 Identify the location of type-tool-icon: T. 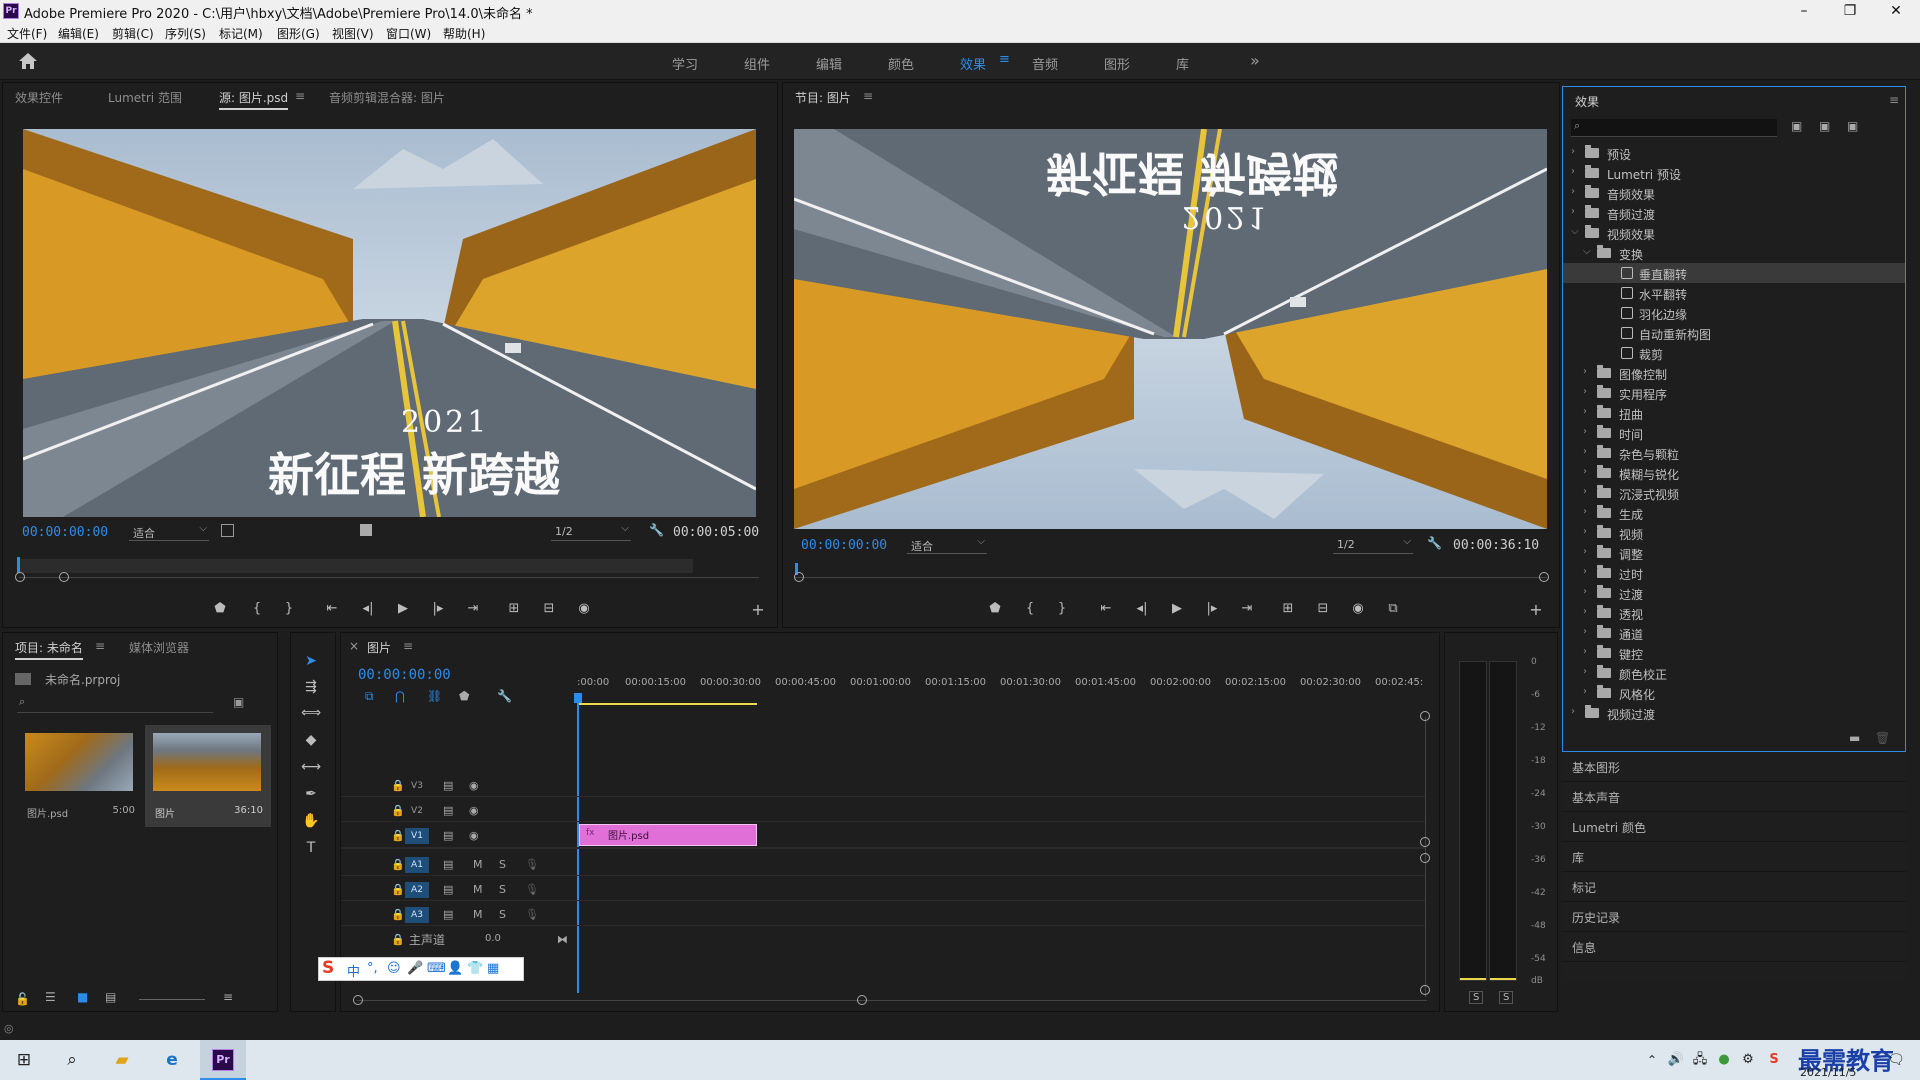
(311, 851).